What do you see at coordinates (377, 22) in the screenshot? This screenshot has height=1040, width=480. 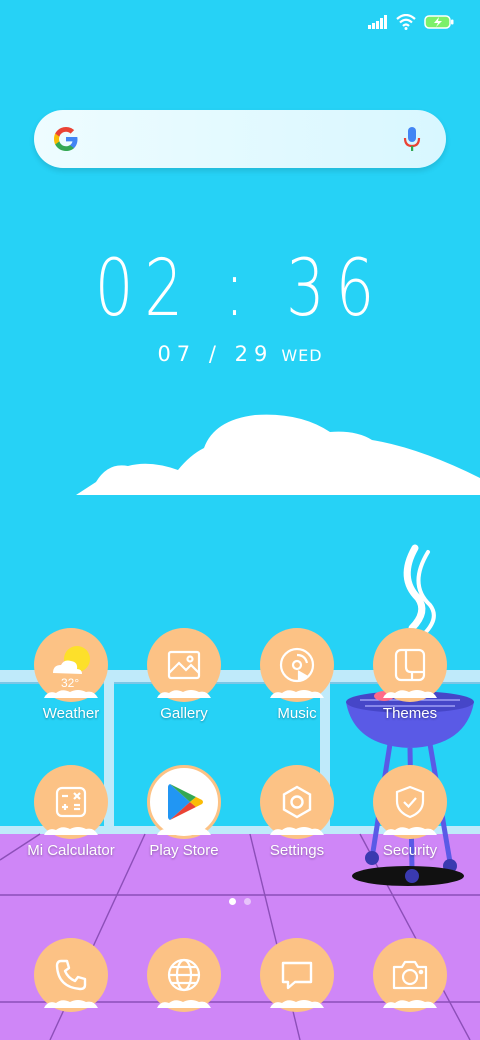 I see `signal-icon` at bounding box center [377, 22].